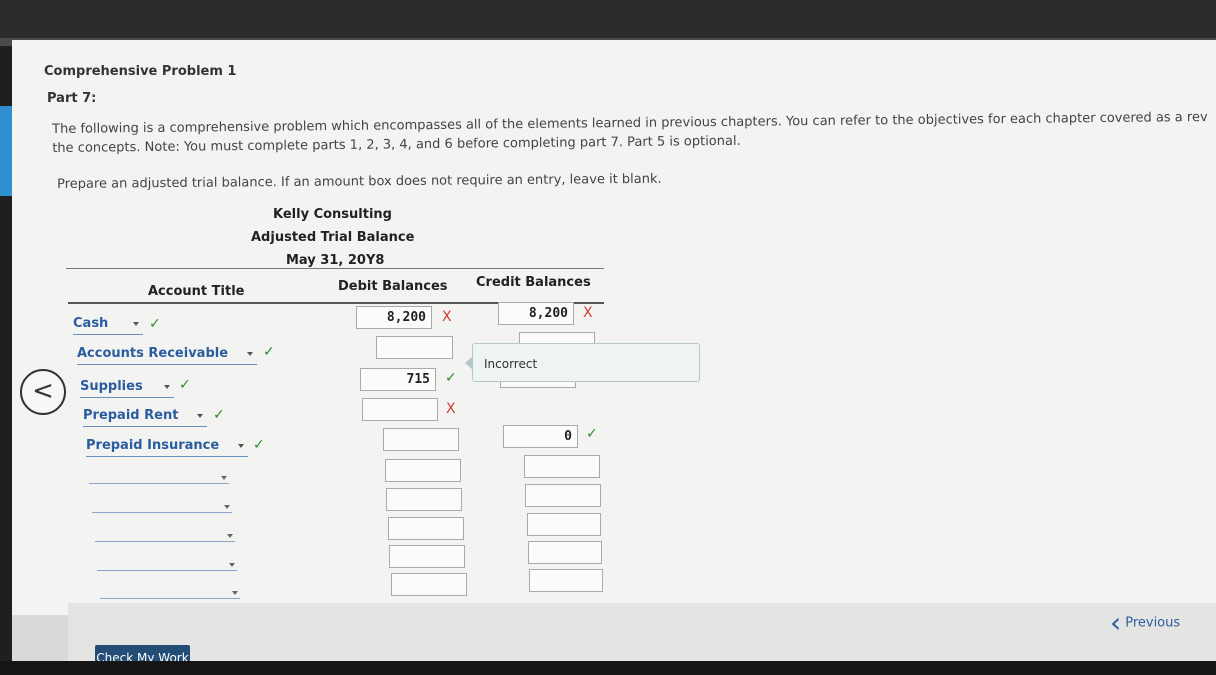 Image resolution: width=1216 pixels, height=675 pixels. Describe the element at coordinates (153, 445) in the screenshot. I see `account-label: Prepaid Insurance` at that location.